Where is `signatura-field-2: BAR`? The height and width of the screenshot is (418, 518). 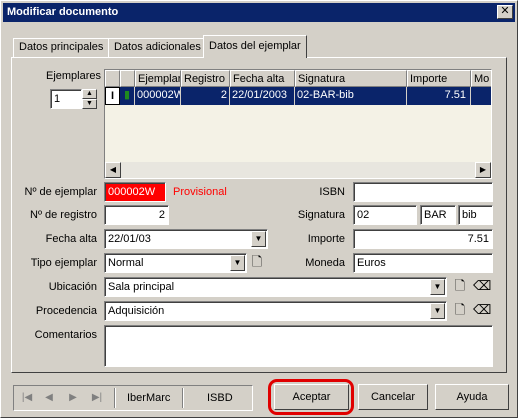
signatura-field-2: BAR is located at coordinates (438, 215).